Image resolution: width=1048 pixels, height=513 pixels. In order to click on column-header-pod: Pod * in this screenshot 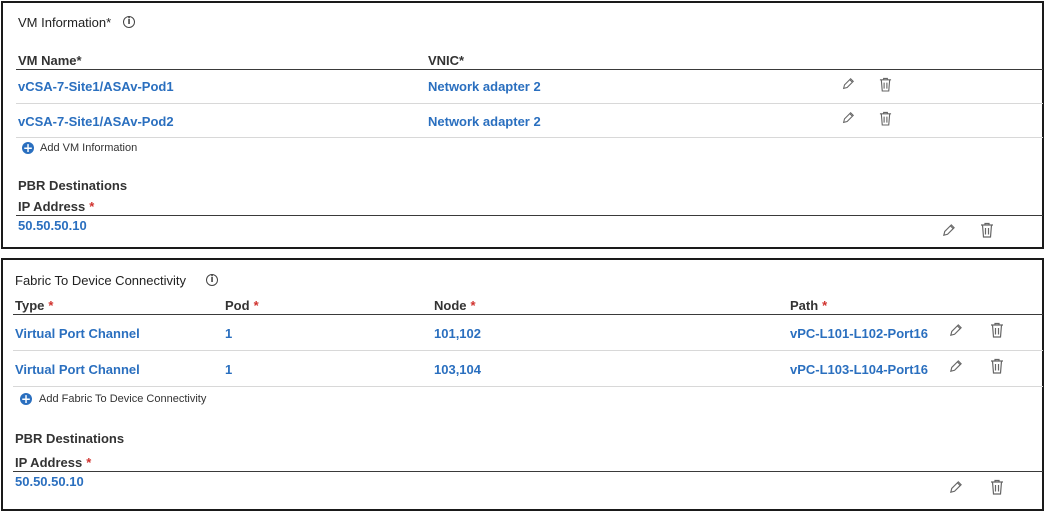, I will do `click(242, 305)`.